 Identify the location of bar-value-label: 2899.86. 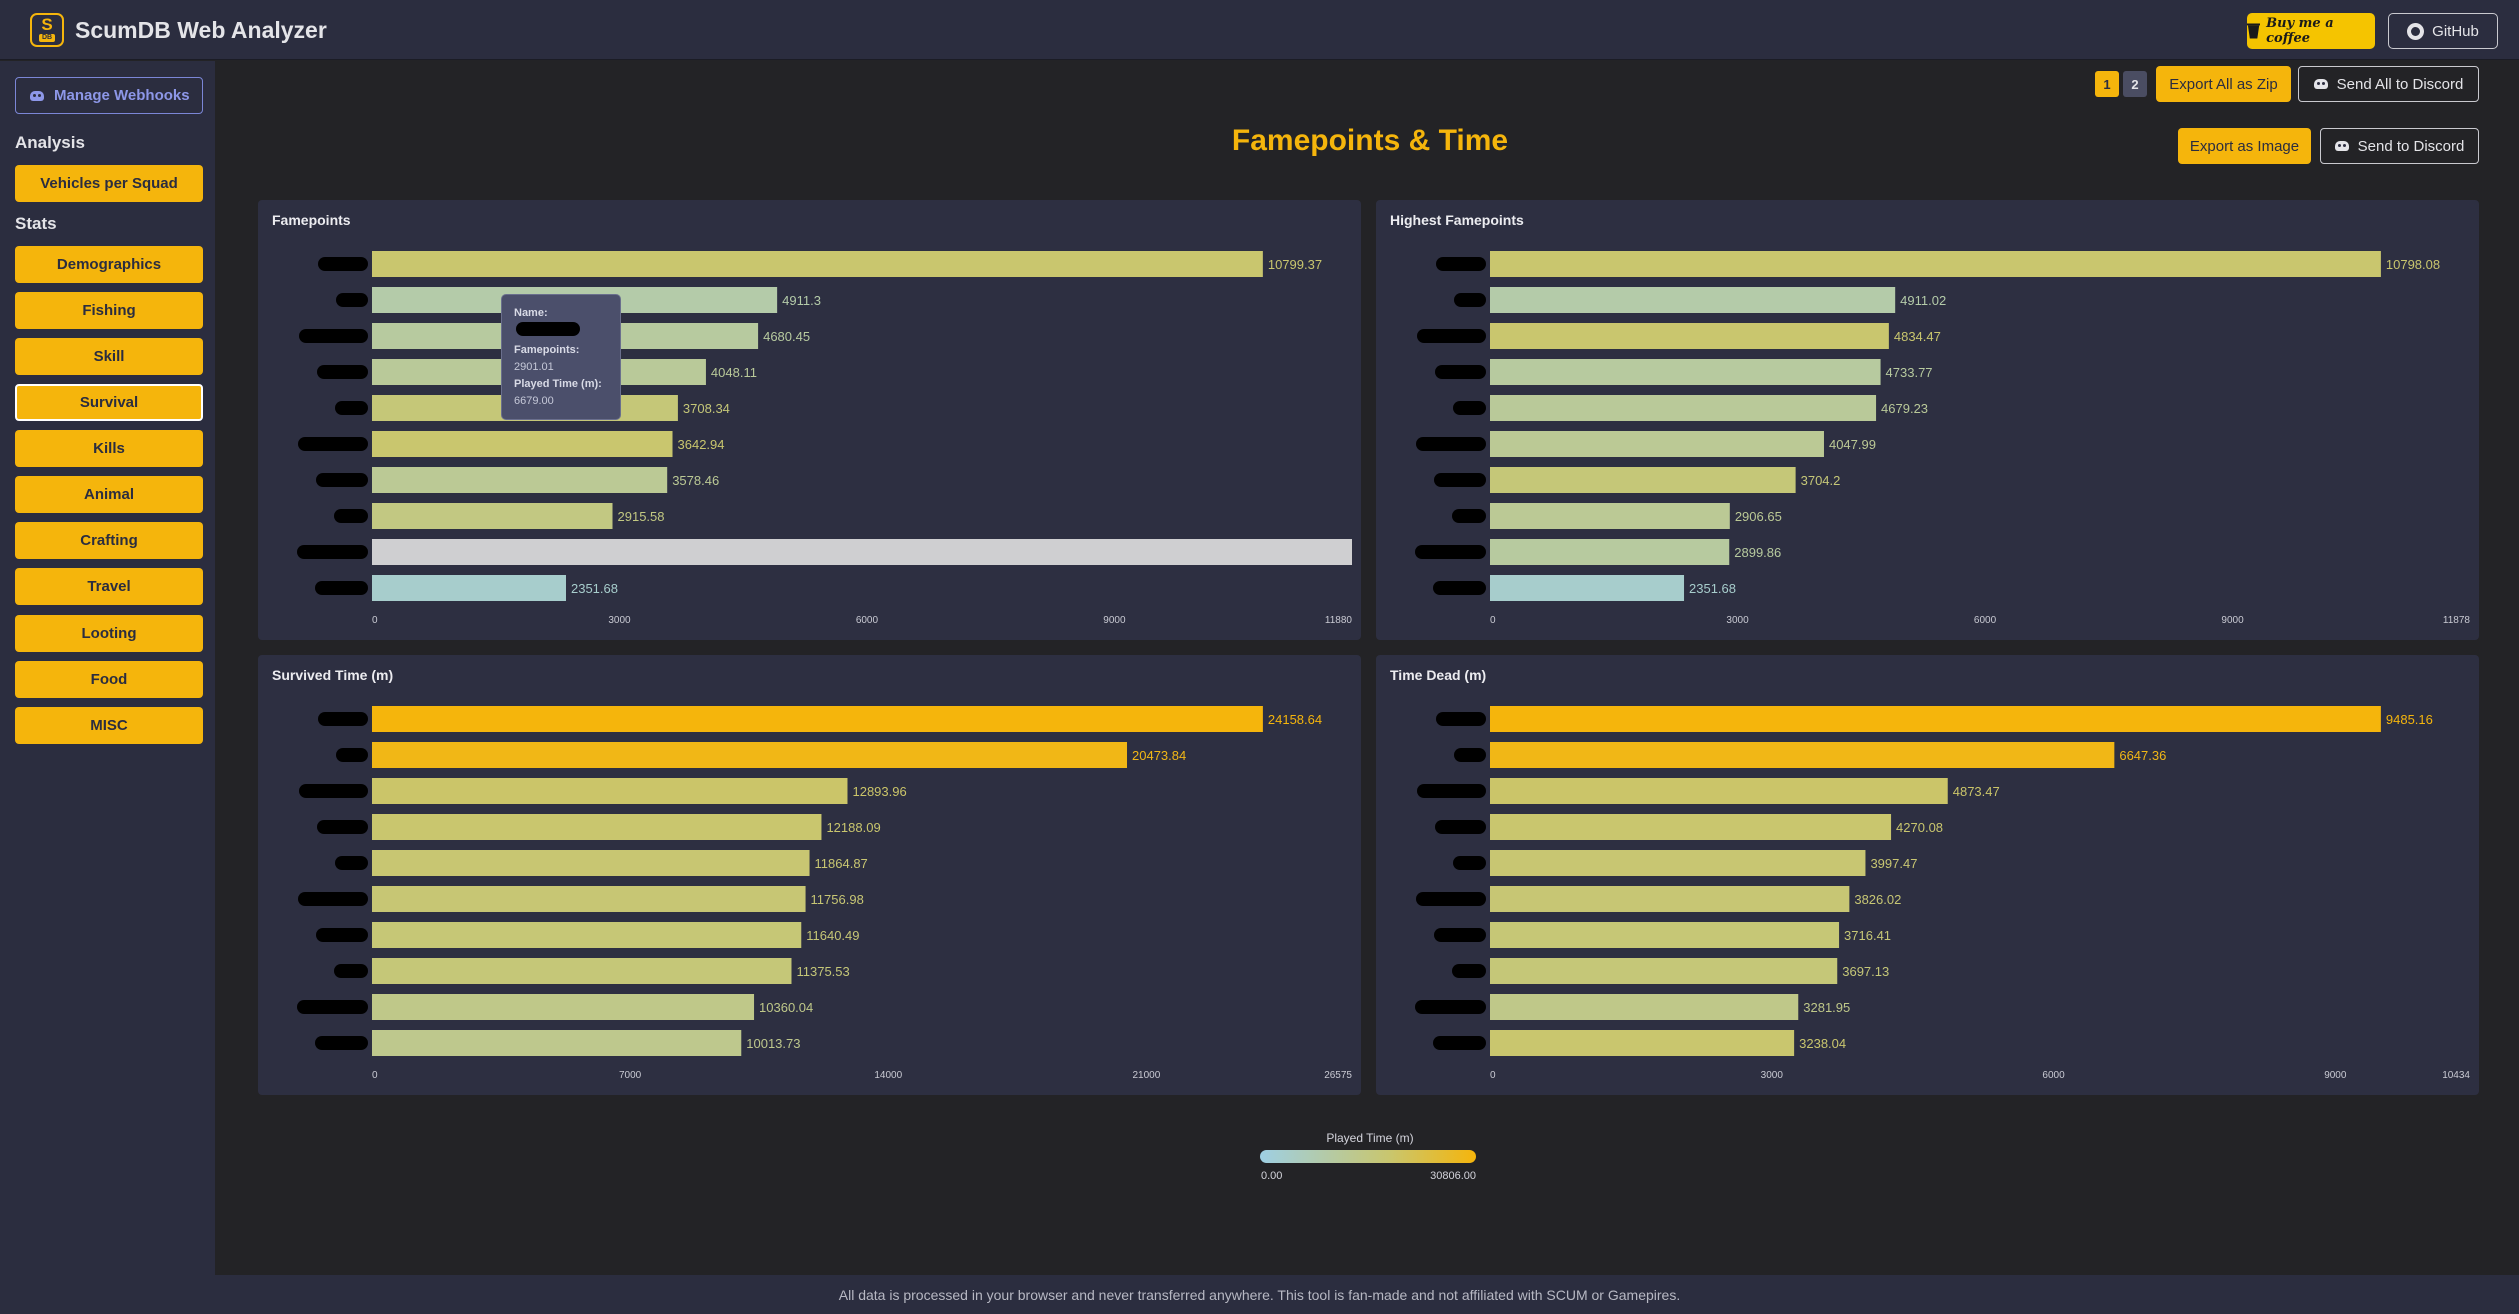
(1757, 552).